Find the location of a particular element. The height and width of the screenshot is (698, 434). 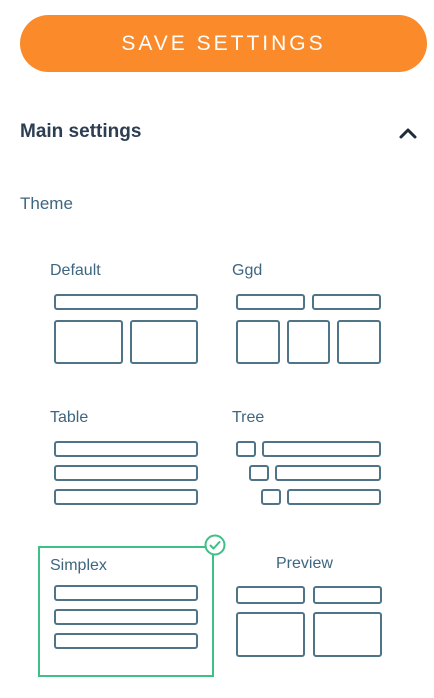

tree-layout-thumbnail-icon is located at coordinates (308, 473).